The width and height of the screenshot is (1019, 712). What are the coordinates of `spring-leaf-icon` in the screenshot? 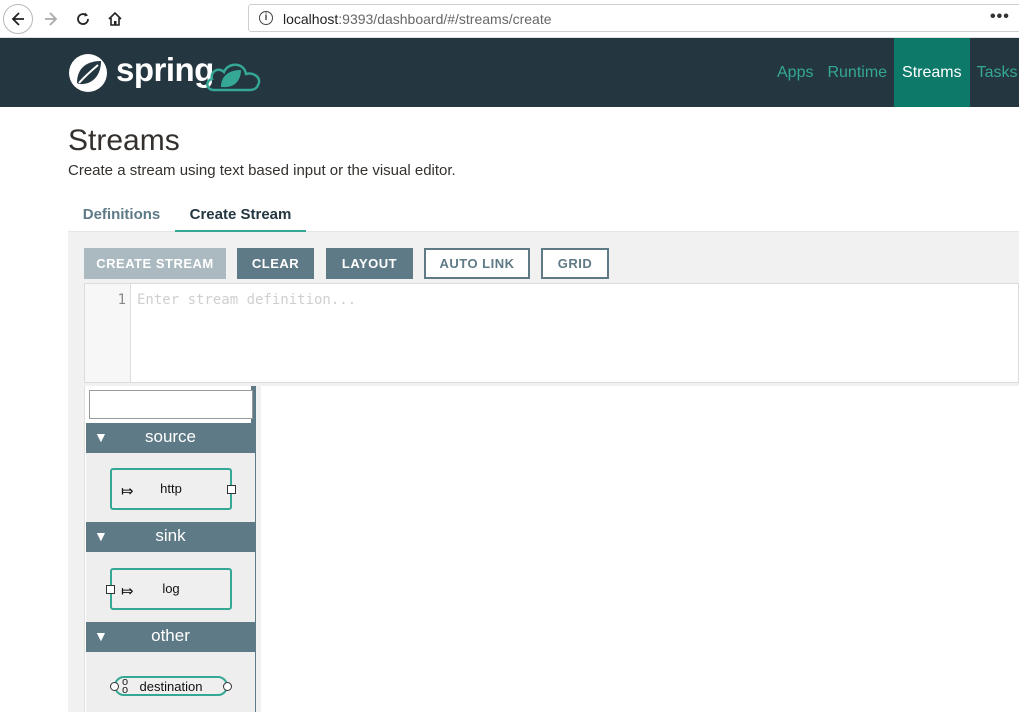 It's located at (88, 73).